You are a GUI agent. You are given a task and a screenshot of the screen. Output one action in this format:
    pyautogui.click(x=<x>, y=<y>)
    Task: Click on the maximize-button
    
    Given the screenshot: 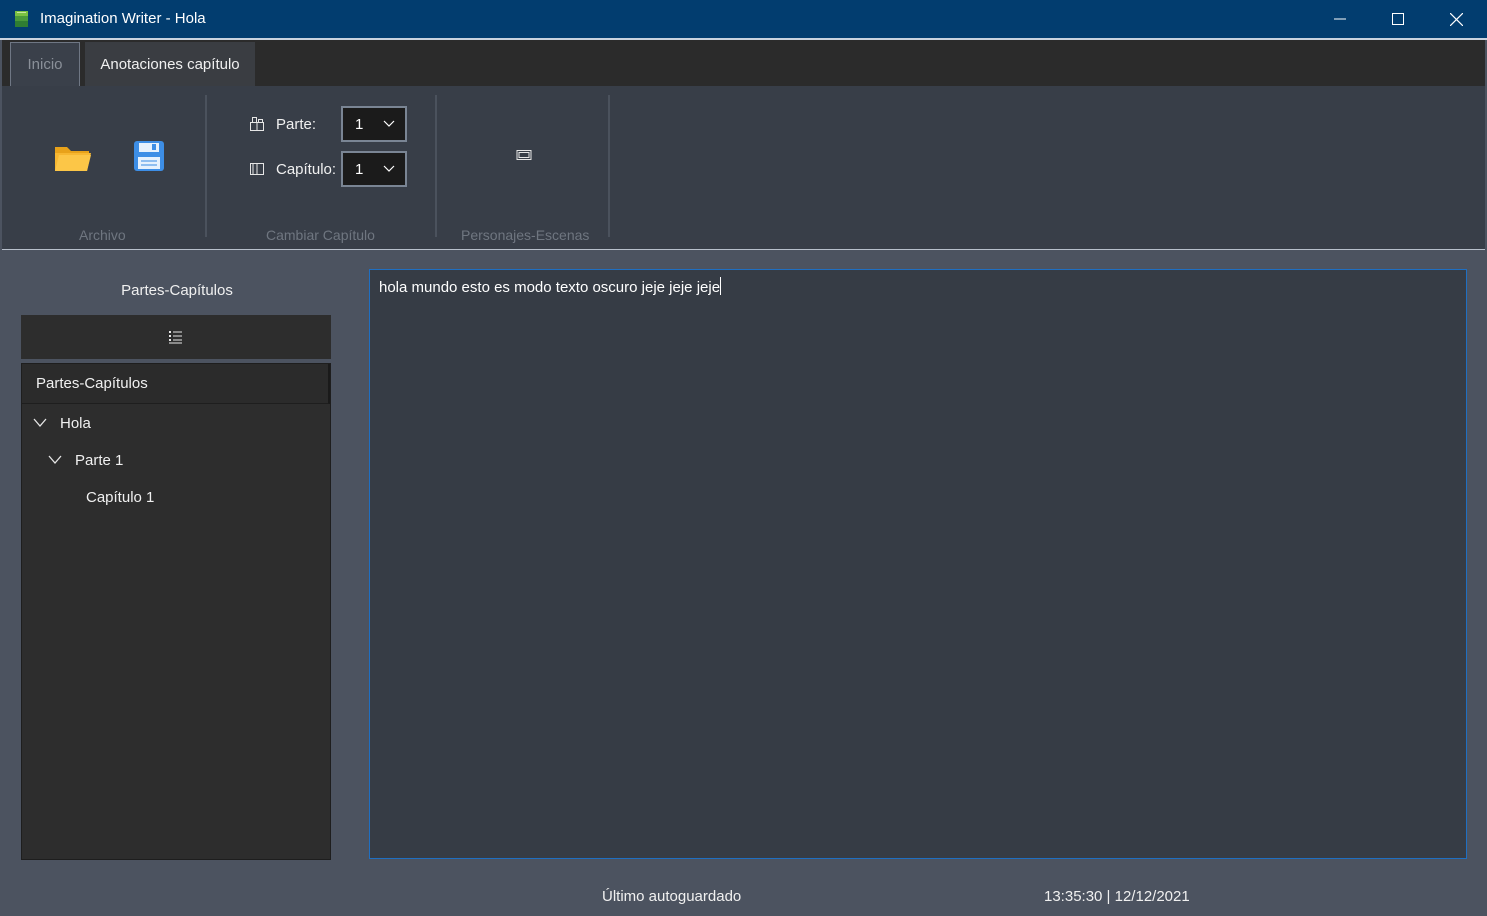 What is the action you would take?
    pyautogui.click(x=1398, y=19)
    